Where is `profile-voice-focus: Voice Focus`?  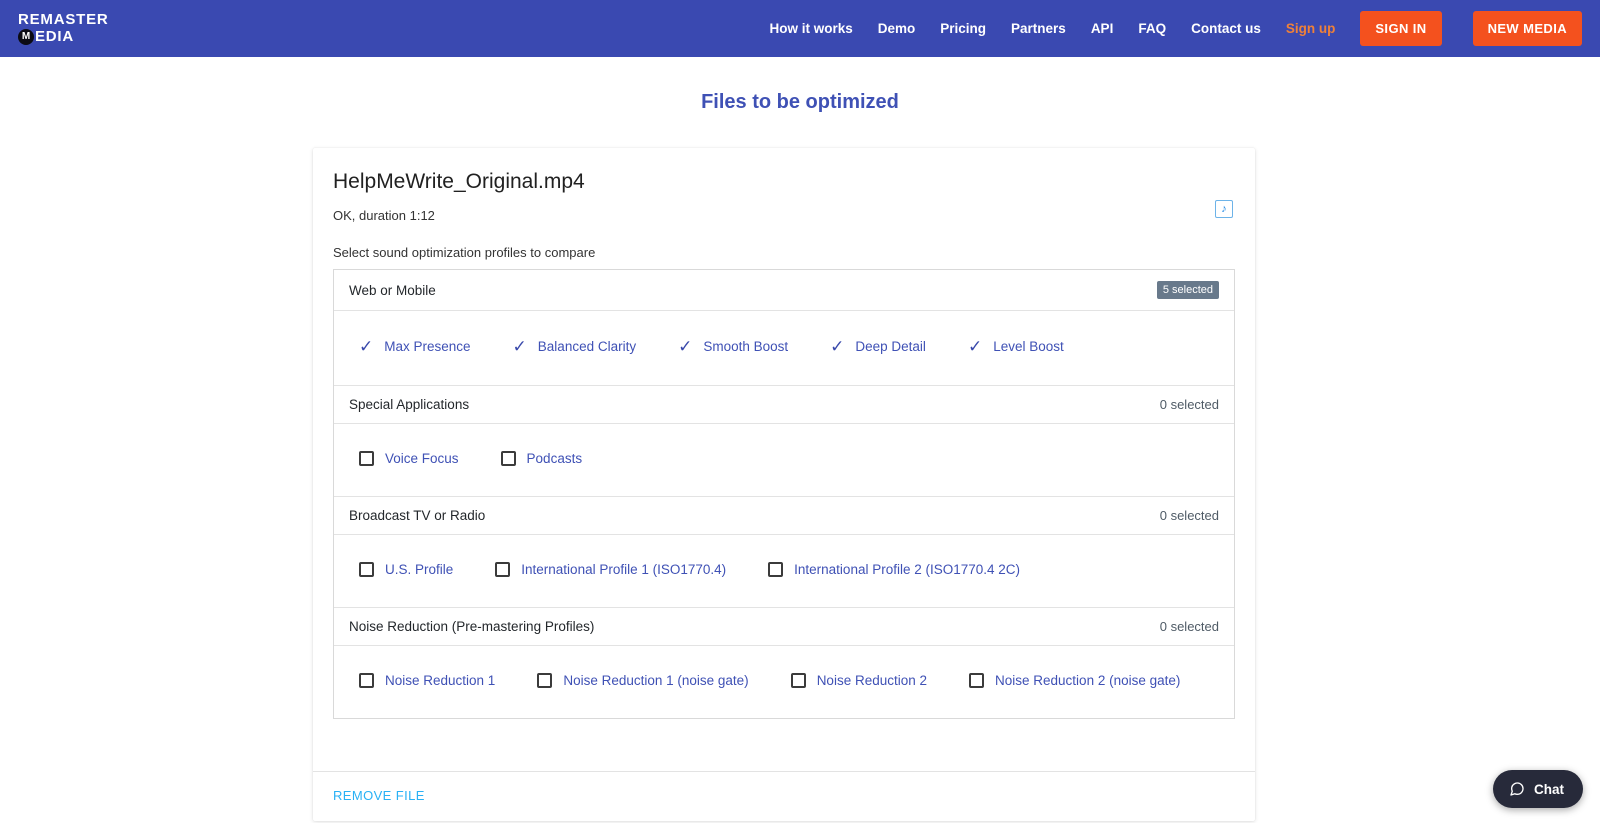
profile-voice-focus: Voice Focus is located at coordinates (409, 458).